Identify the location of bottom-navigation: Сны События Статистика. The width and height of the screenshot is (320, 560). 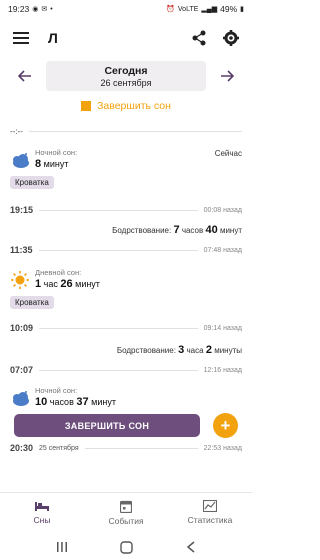
(126, 512).